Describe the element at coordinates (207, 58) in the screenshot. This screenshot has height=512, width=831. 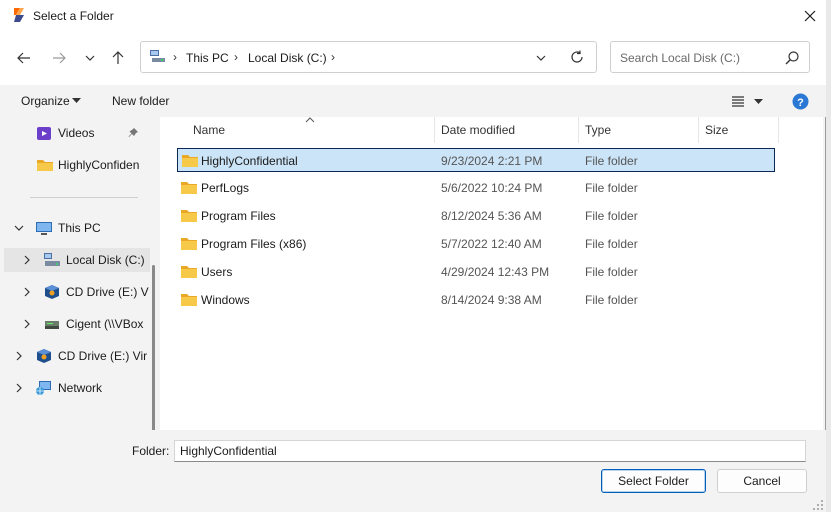
I see `breadcrumb-this-pc: This PC` at that location.